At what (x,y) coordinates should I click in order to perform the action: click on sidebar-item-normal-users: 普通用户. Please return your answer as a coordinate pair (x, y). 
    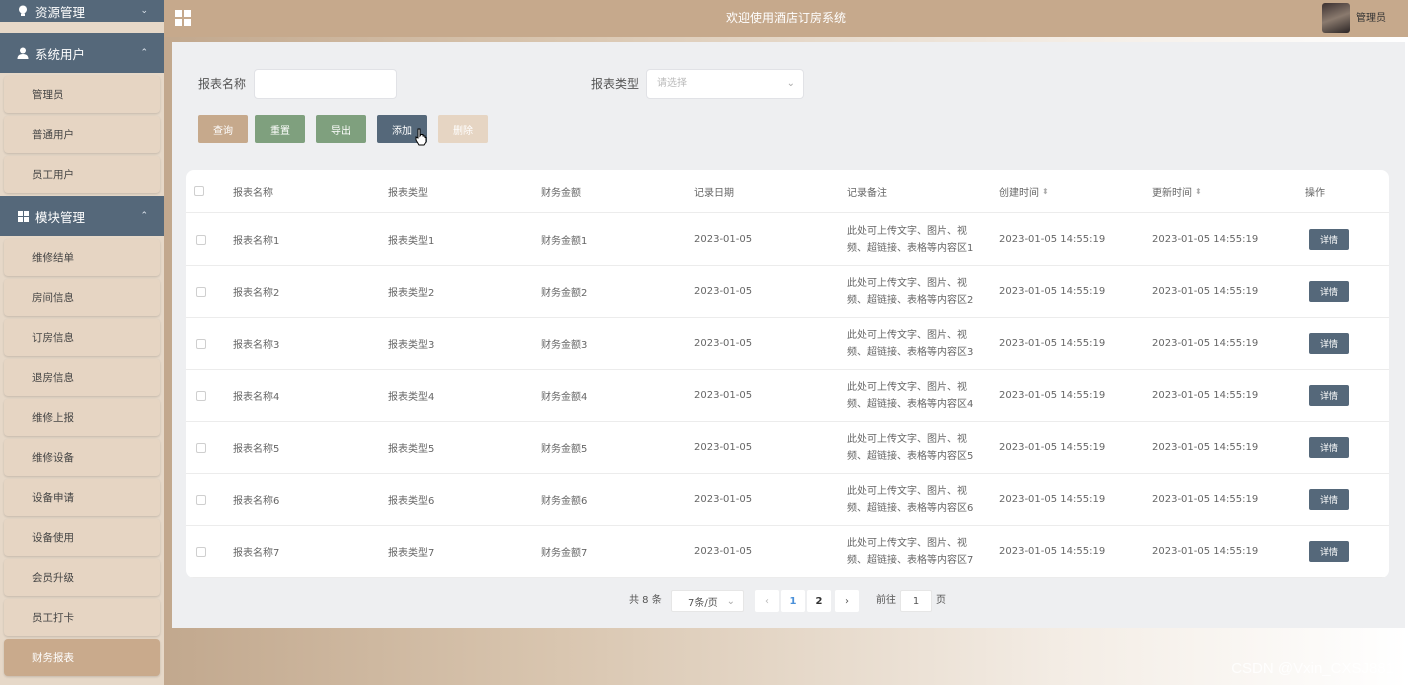
    Looking at the image, I should click on (82, 134).